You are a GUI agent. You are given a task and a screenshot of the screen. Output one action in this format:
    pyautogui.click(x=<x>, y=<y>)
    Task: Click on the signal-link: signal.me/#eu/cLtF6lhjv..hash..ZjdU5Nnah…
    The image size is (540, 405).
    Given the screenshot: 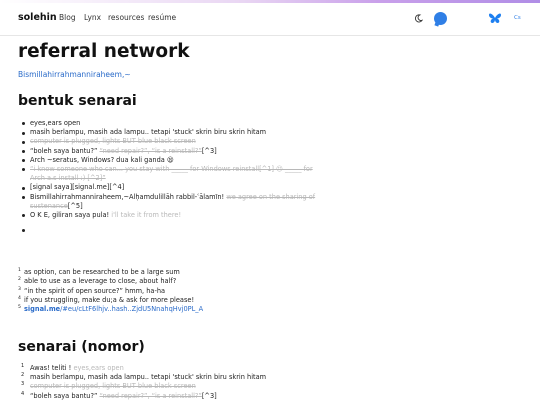 What is the action you would take?
    pyautogui.click(x=113, y=309)
    